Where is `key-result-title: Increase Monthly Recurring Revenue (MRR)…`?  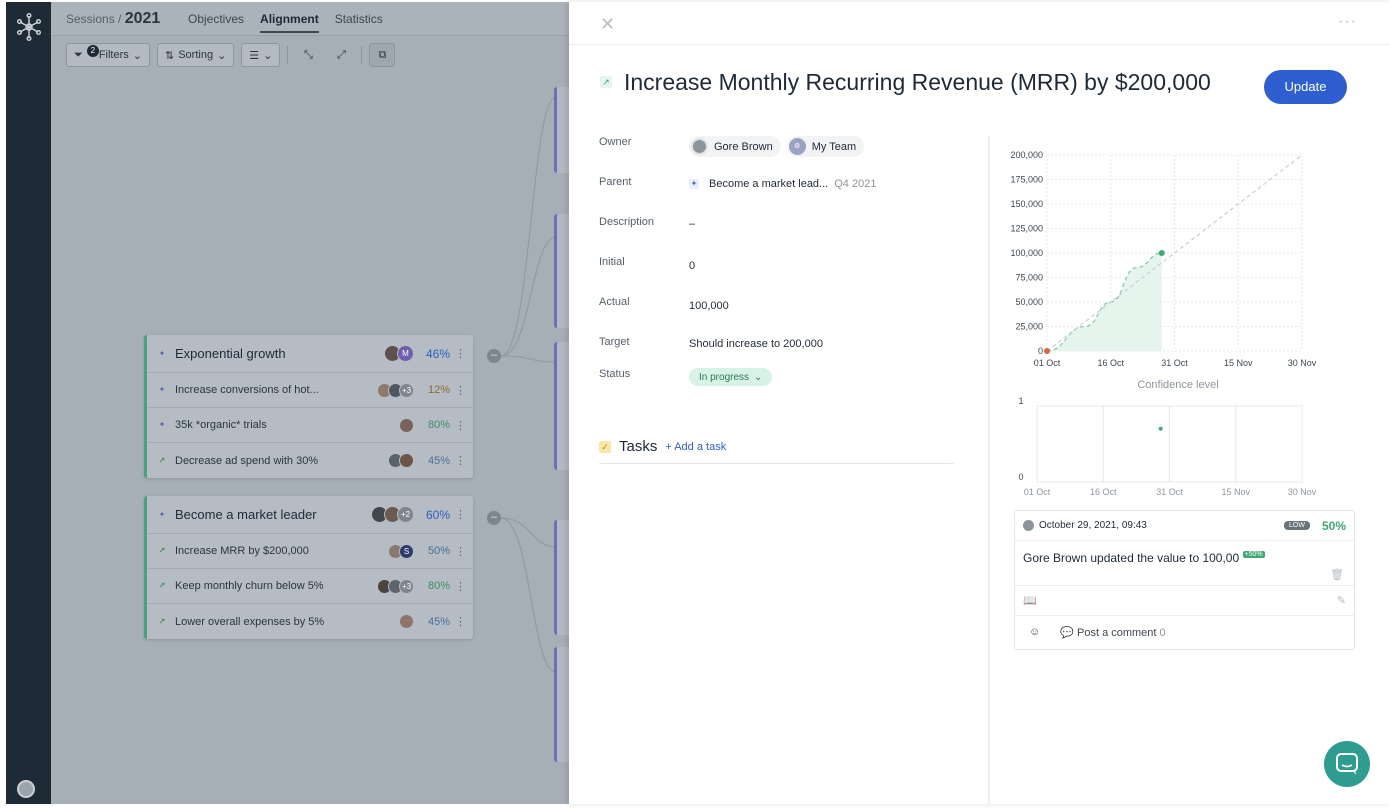
key-result-title: Increase Monthly Recurring Revenue (MRR)… is located at coordinates (917, 82).